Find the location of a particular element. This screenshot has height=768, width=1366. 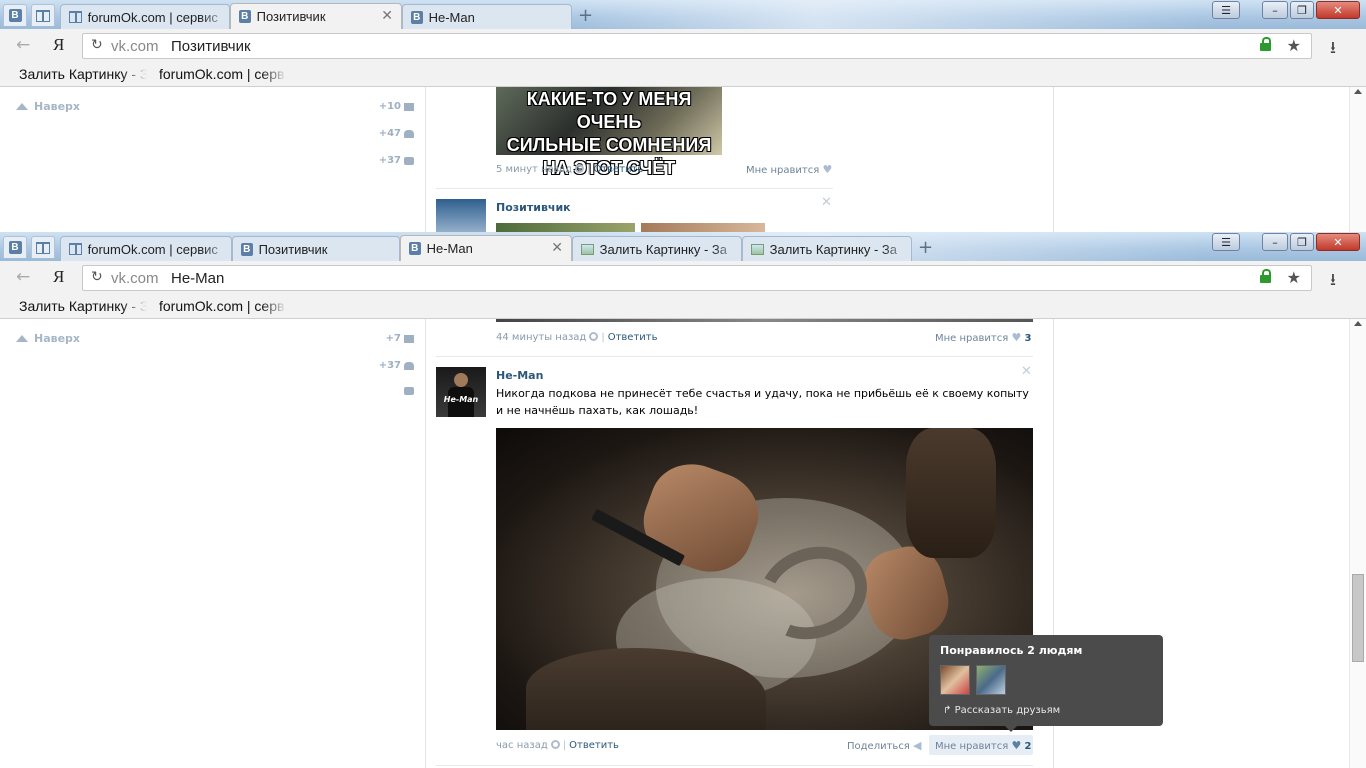

image-upload-icon is located at coordinates (587, 249).